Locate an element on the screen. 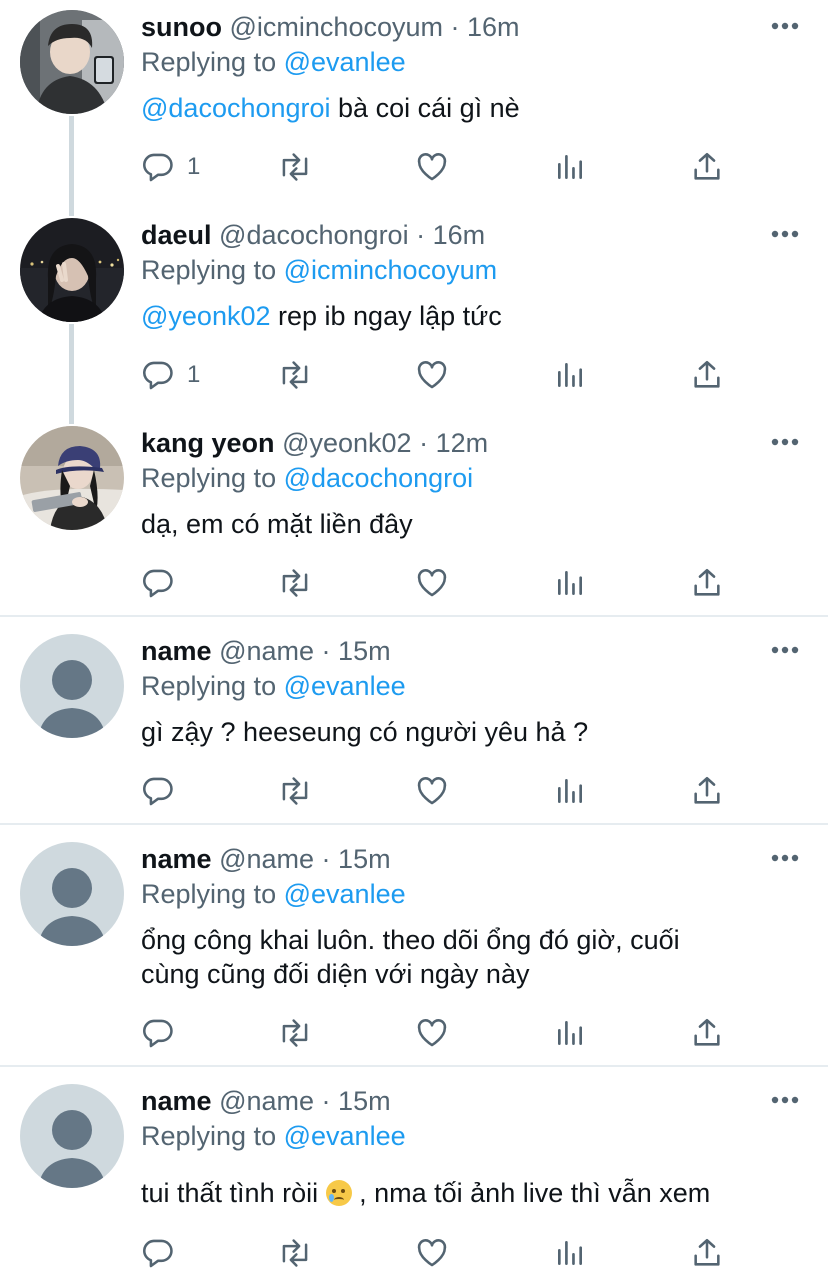 This screenshot has width=828, height=1282. replying-to-link: @icminchocoyum is located at coordinates (390, 270).